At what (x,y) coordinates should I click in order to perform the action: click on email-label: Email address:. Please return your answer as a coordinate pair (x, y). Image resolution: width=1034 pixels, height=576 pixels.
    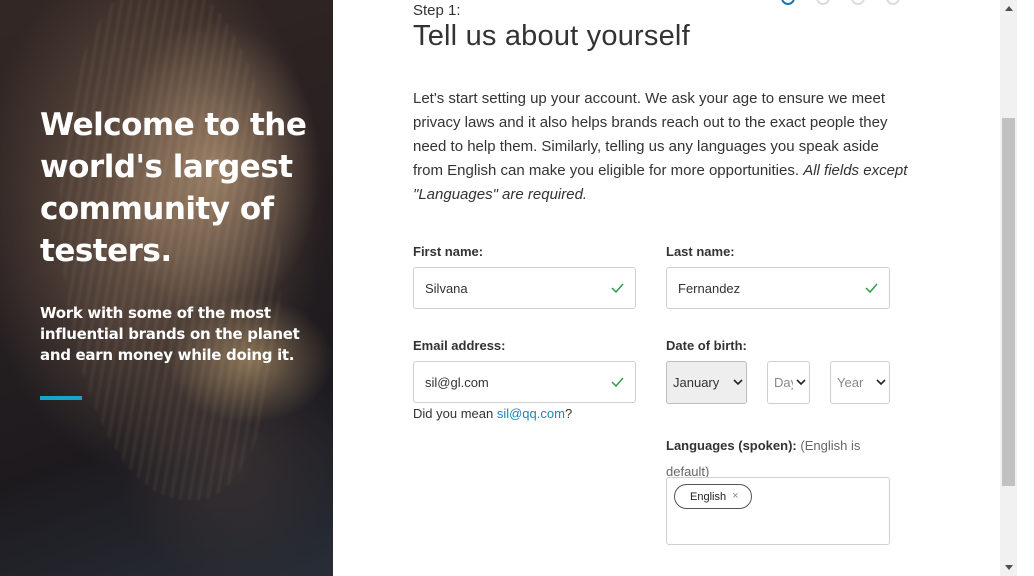
    Looking at the image, I should click on (459, 345).